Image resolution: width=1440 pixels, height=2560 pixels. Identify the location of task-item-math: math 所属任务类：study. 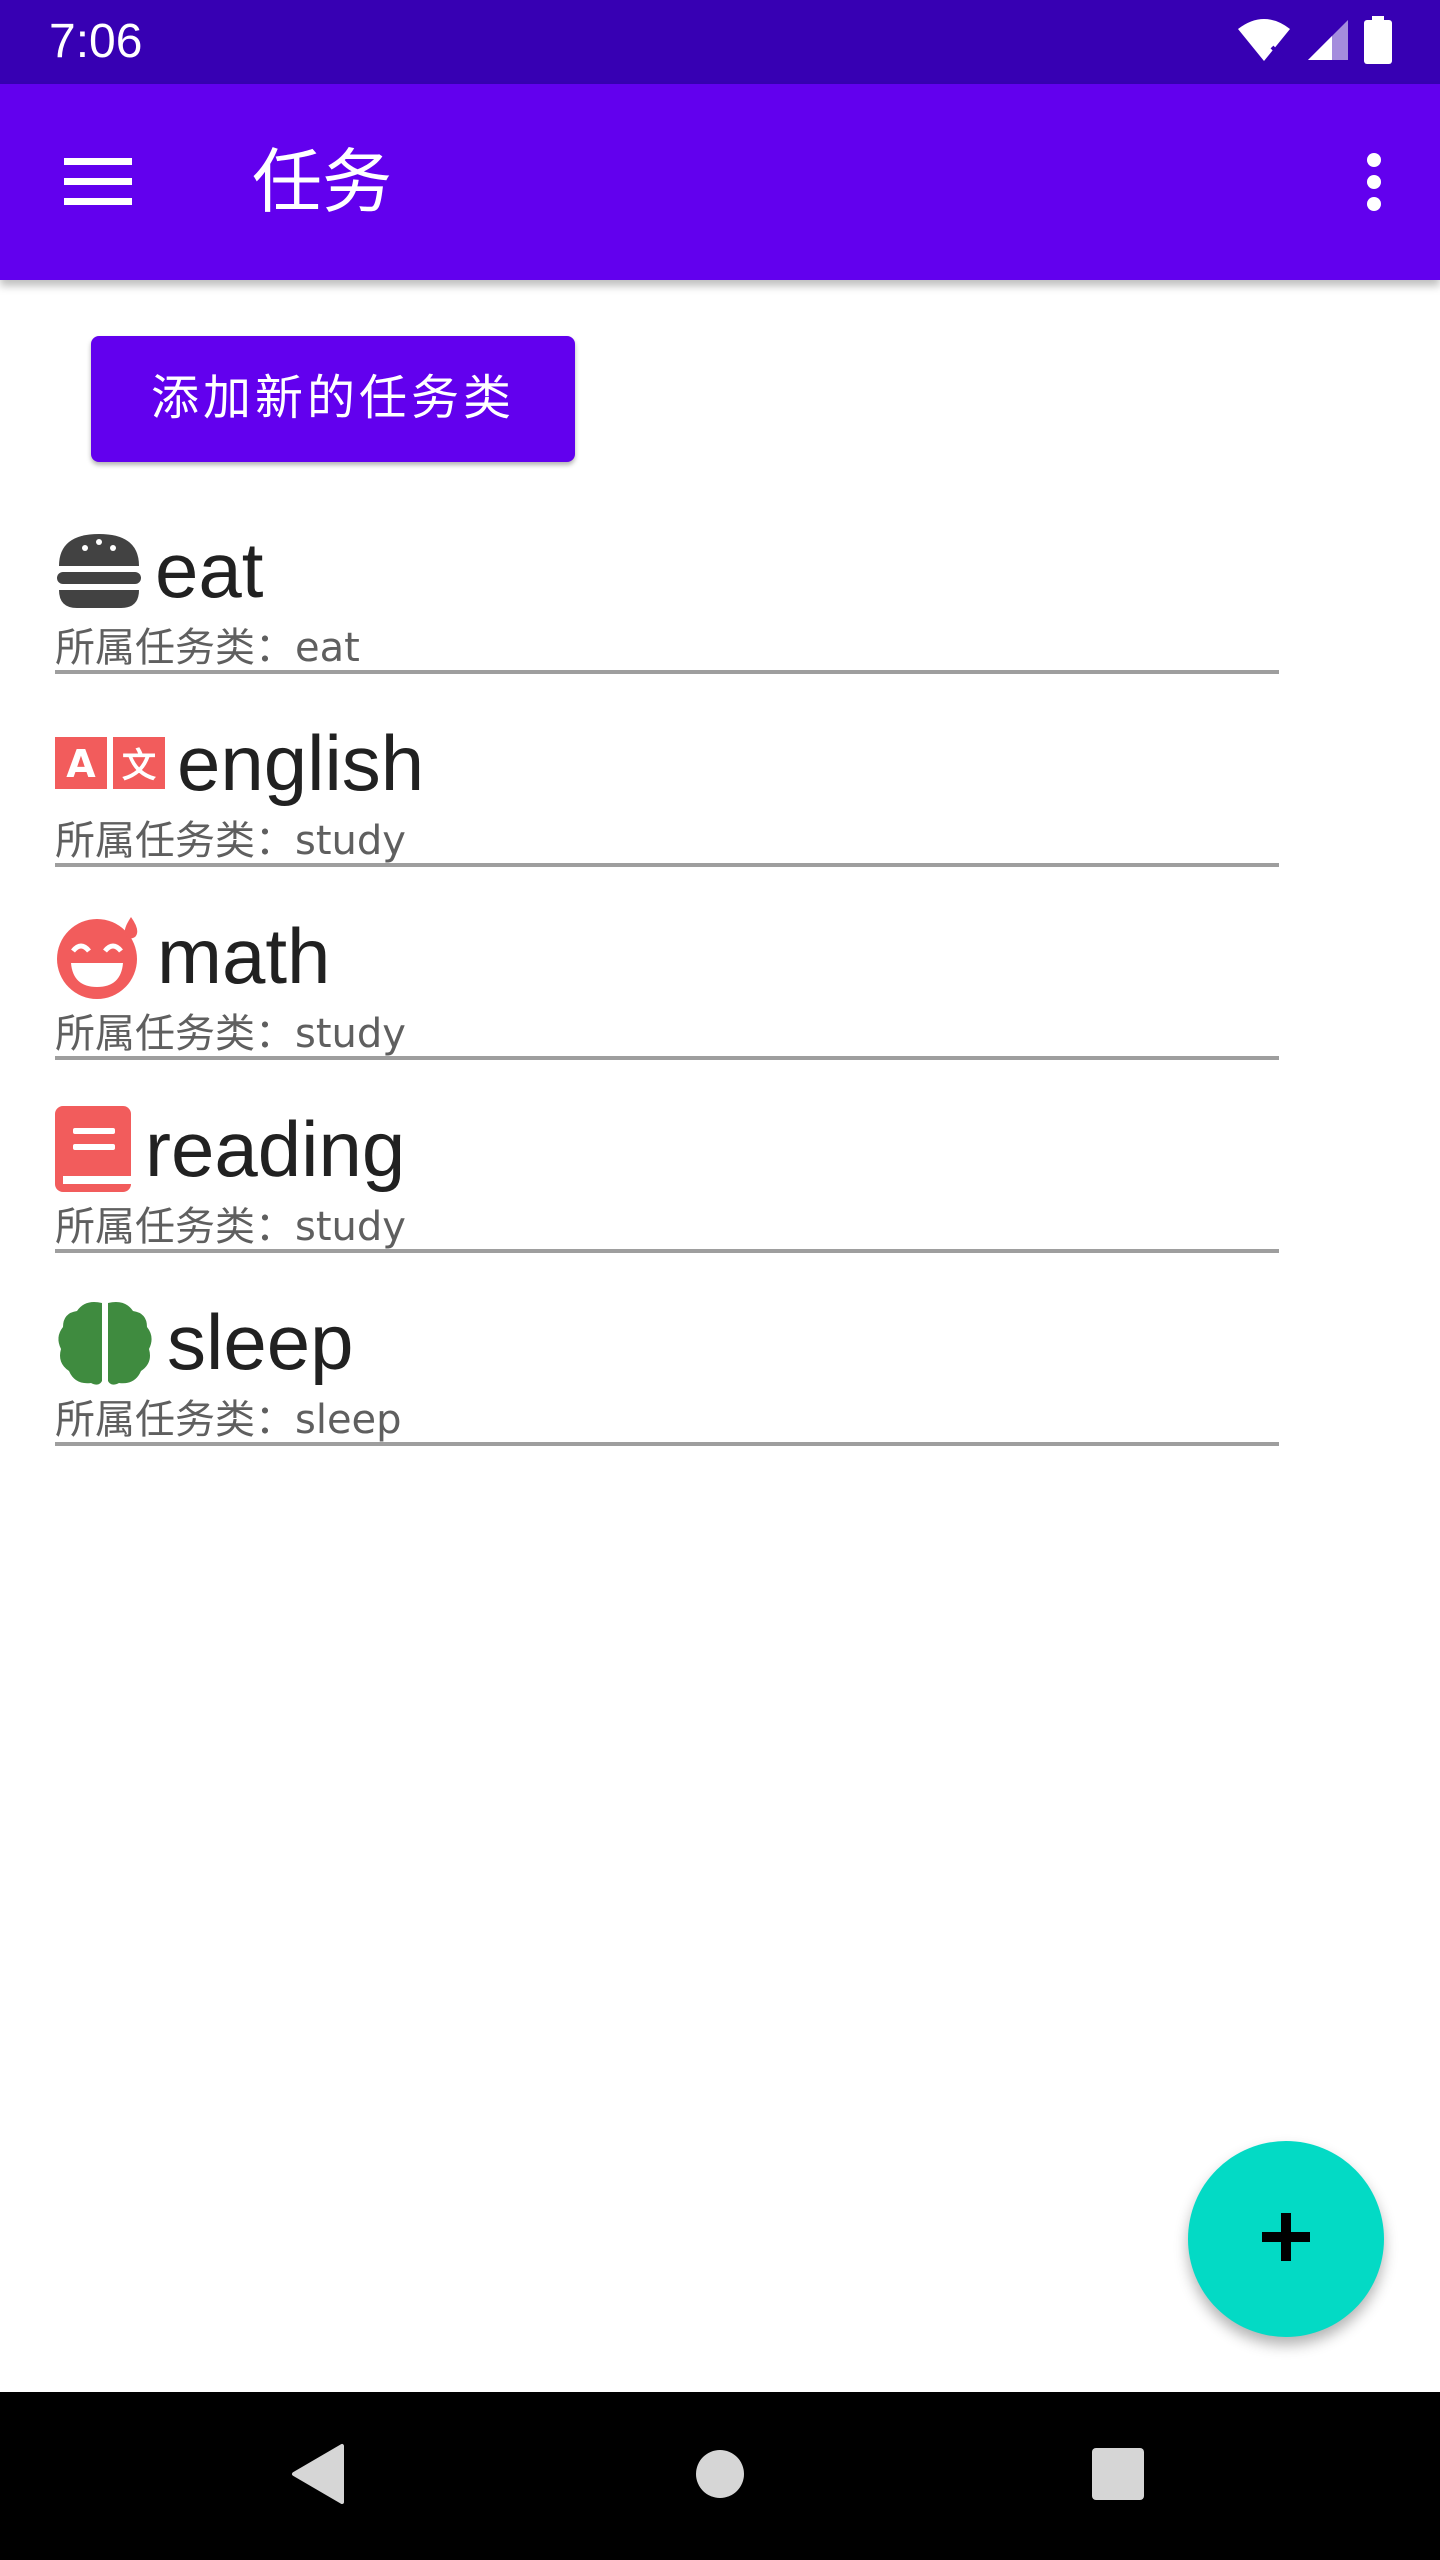
(667, 1002).